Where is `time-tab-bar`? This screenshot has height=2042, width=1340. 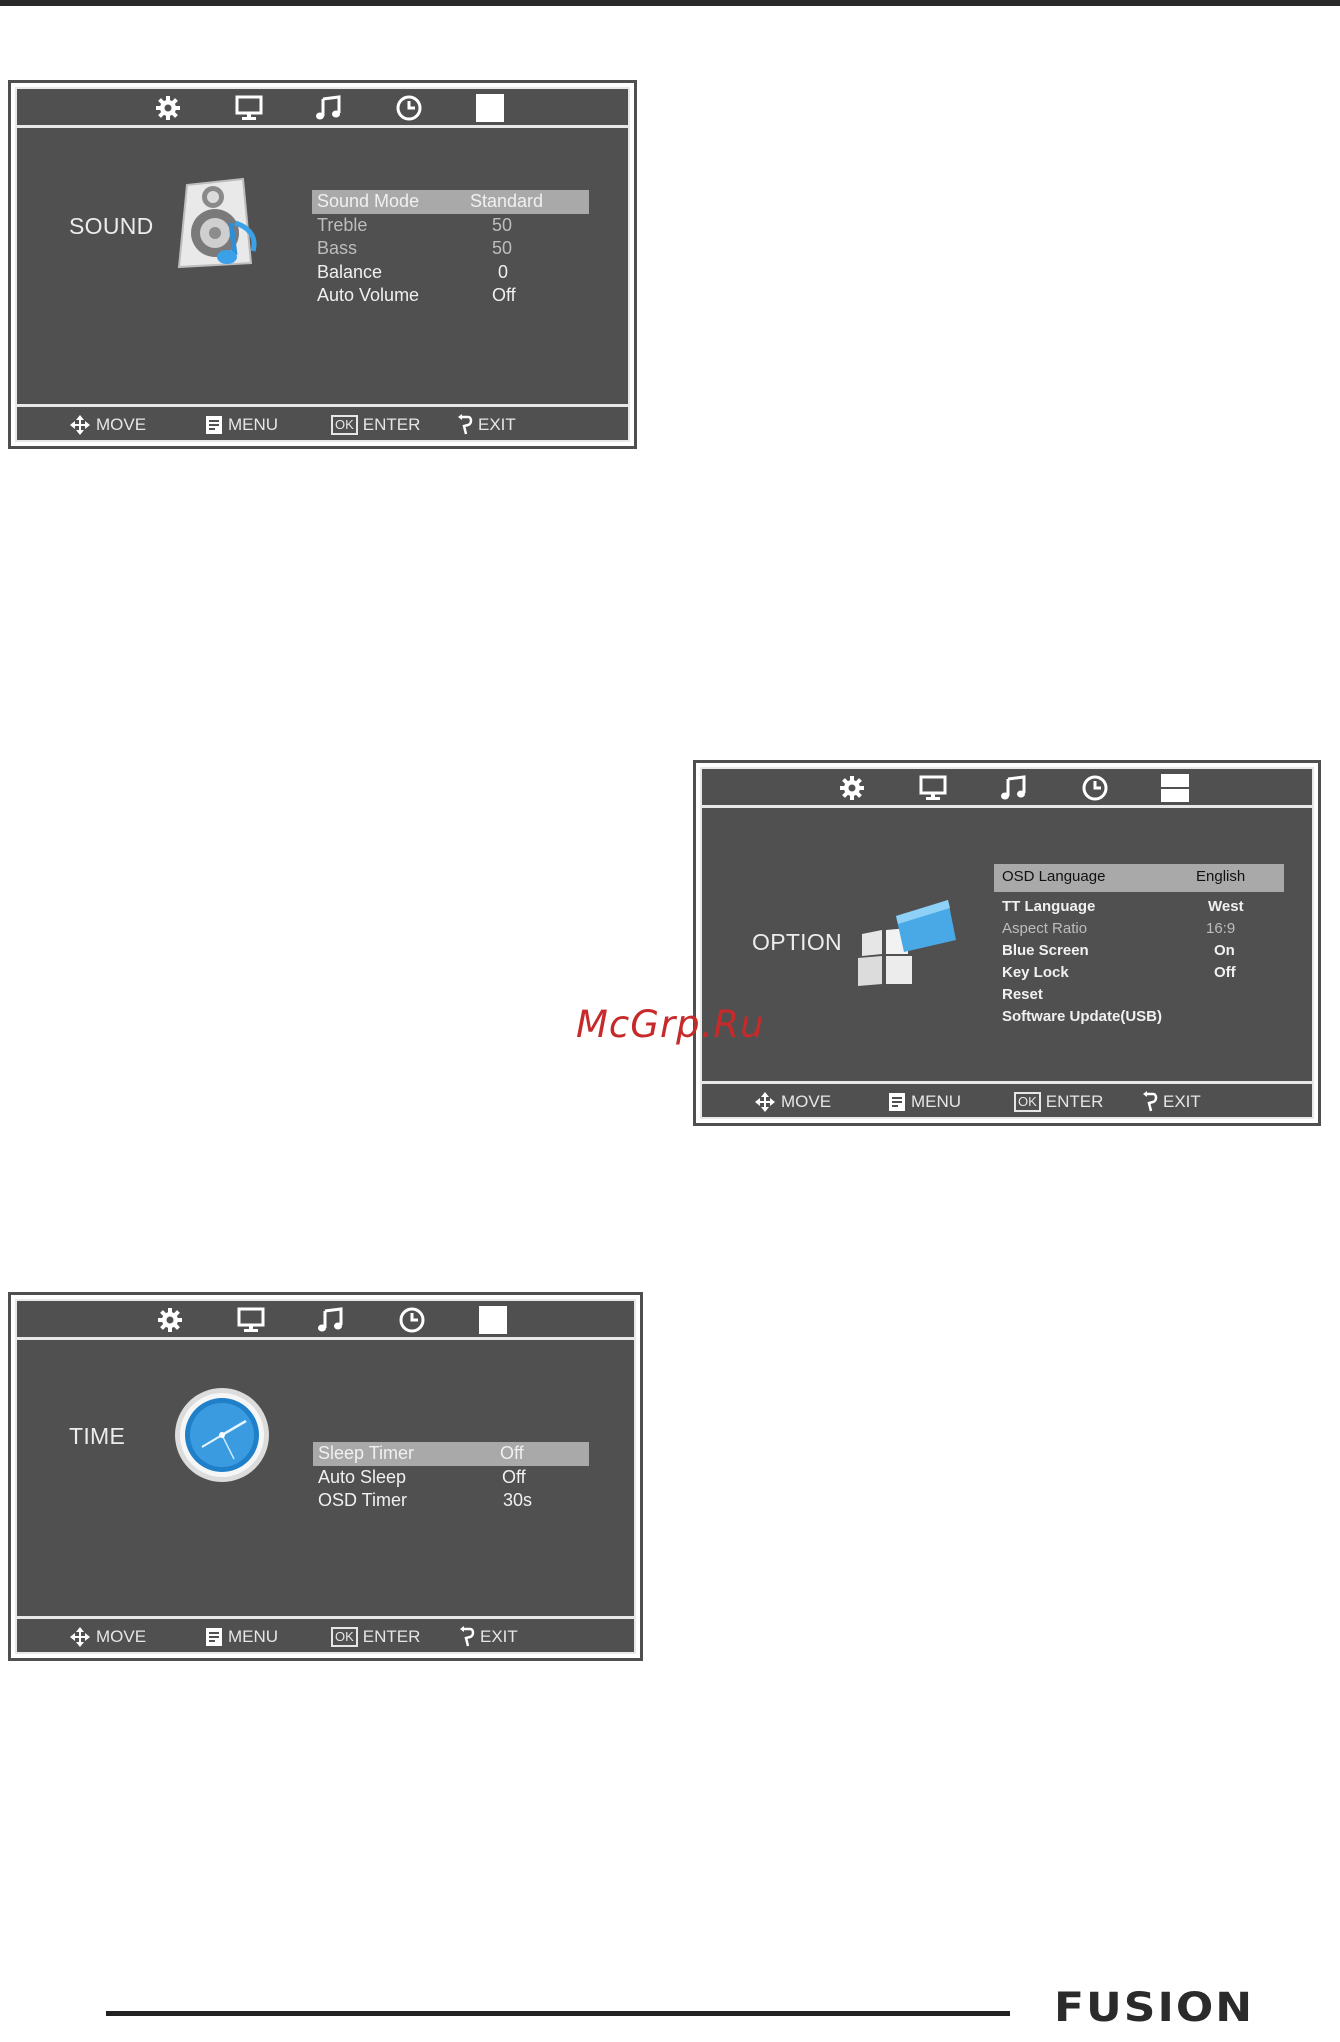
time-tab-bar is located at coordinates (325, 1320).